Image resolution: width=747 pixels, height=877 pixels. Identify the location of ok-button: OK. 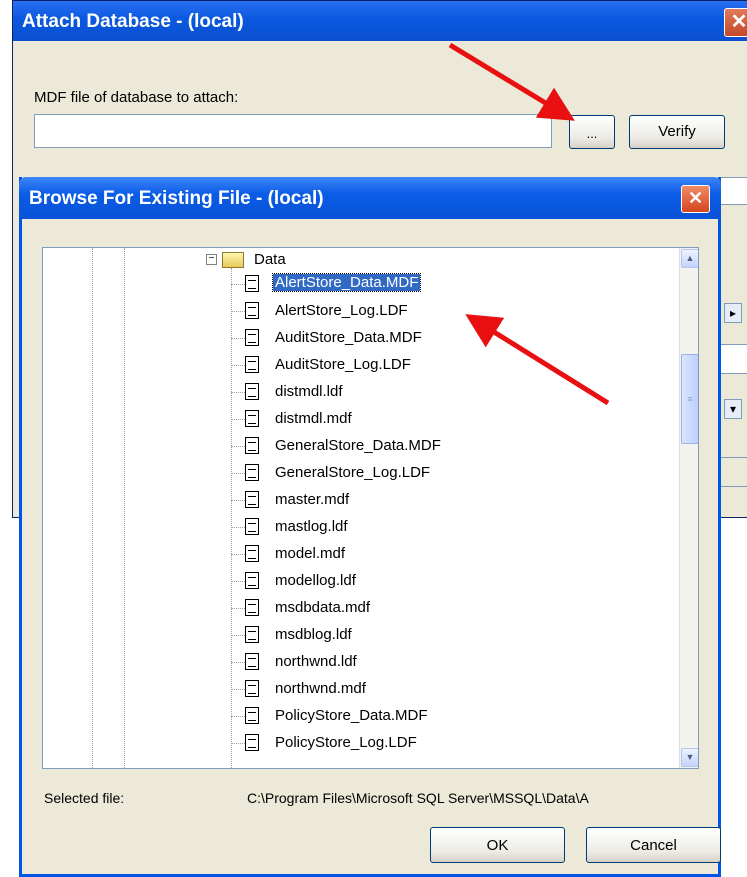
(497, 845).